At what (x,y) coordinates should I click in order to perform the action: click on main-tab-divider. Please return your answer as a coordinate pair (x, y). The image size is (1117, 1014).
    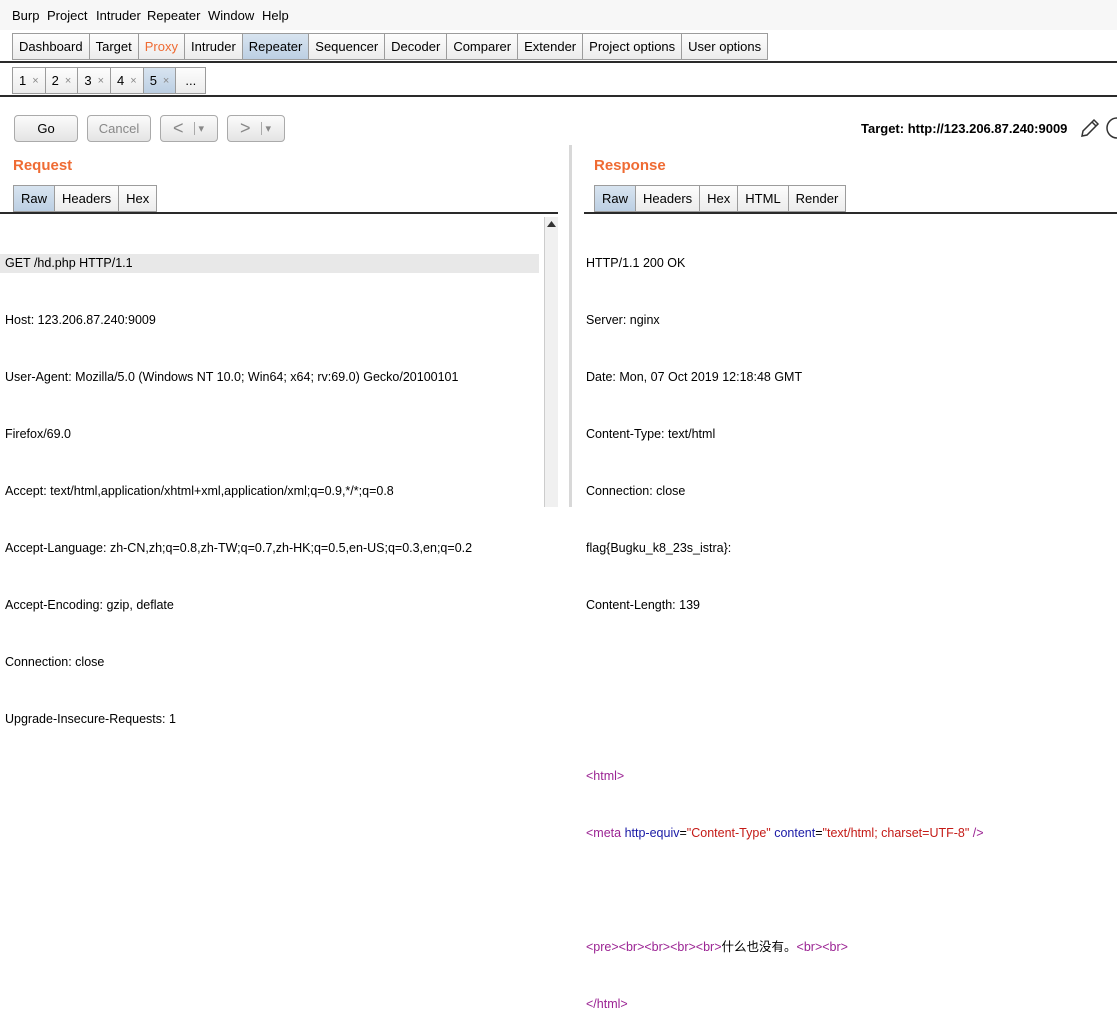
    Looking at the image, I should click on (558, 62).